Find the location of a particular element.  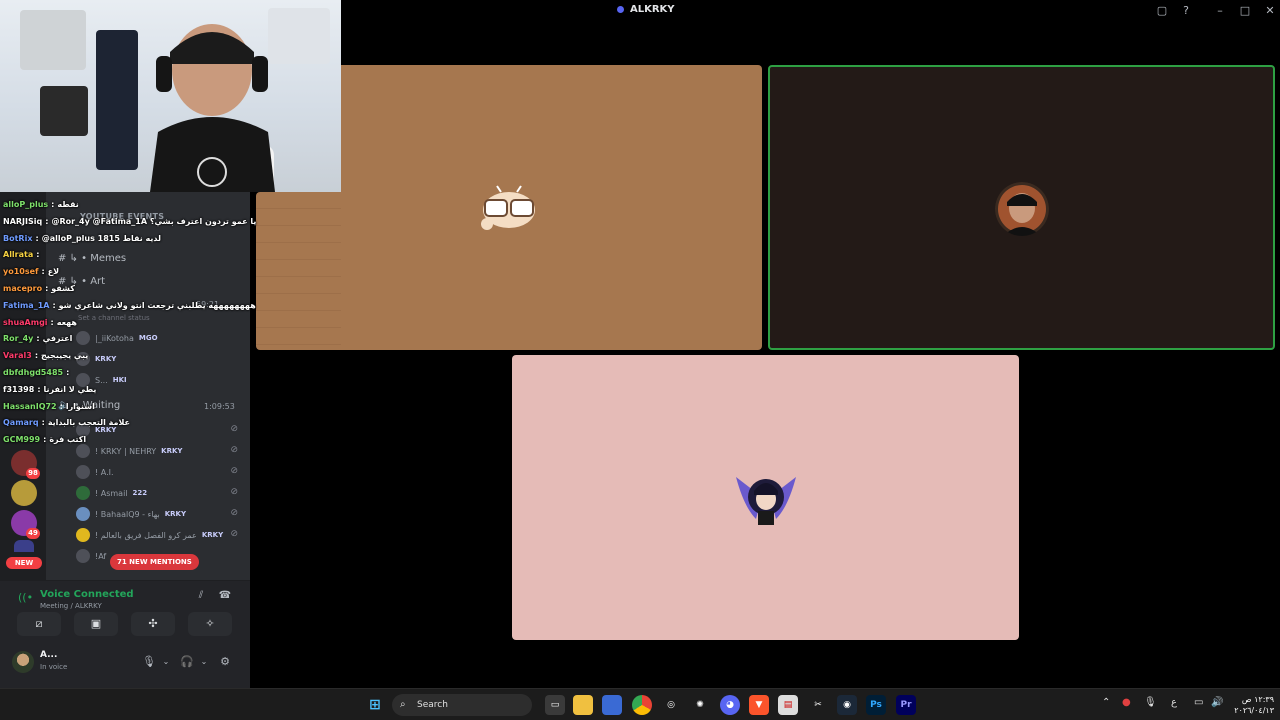

chat-username: Qamarq is located at coordinates (21, 423).